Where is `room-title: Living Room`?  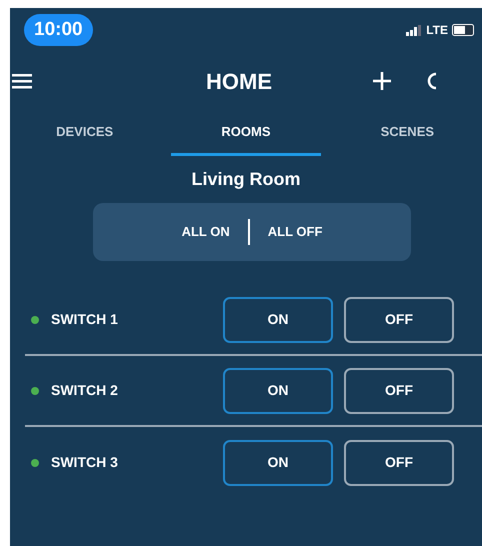 room-title: Living Room is located at coordinates (246, 179).